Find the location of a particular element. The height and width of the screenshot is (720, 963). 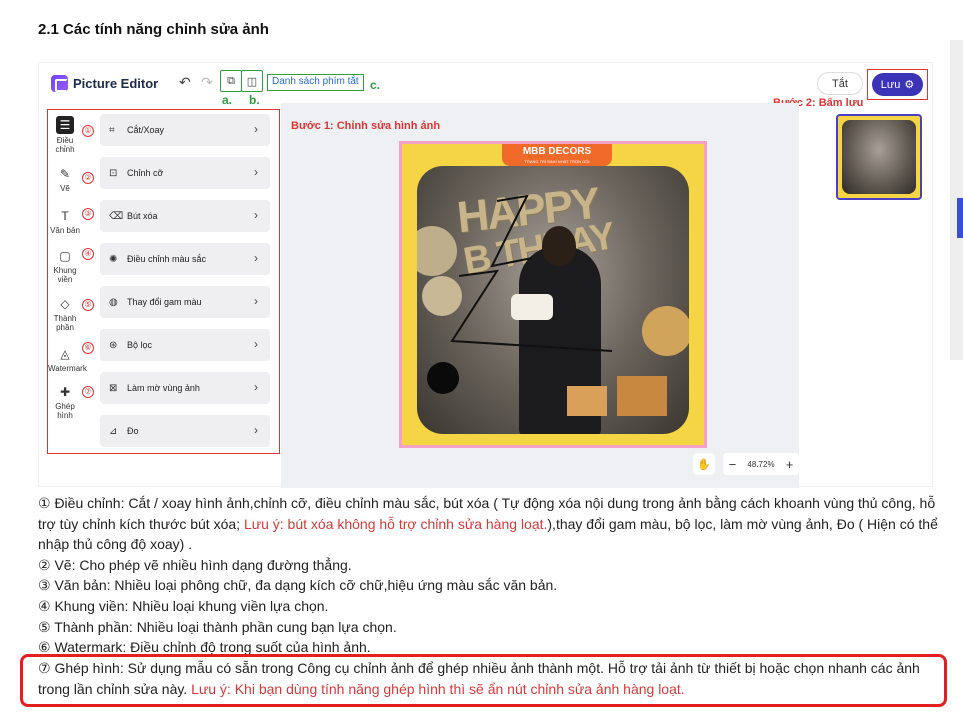

rail-item-watermark: ◬ Watermark is located at coordinates (67, 359).